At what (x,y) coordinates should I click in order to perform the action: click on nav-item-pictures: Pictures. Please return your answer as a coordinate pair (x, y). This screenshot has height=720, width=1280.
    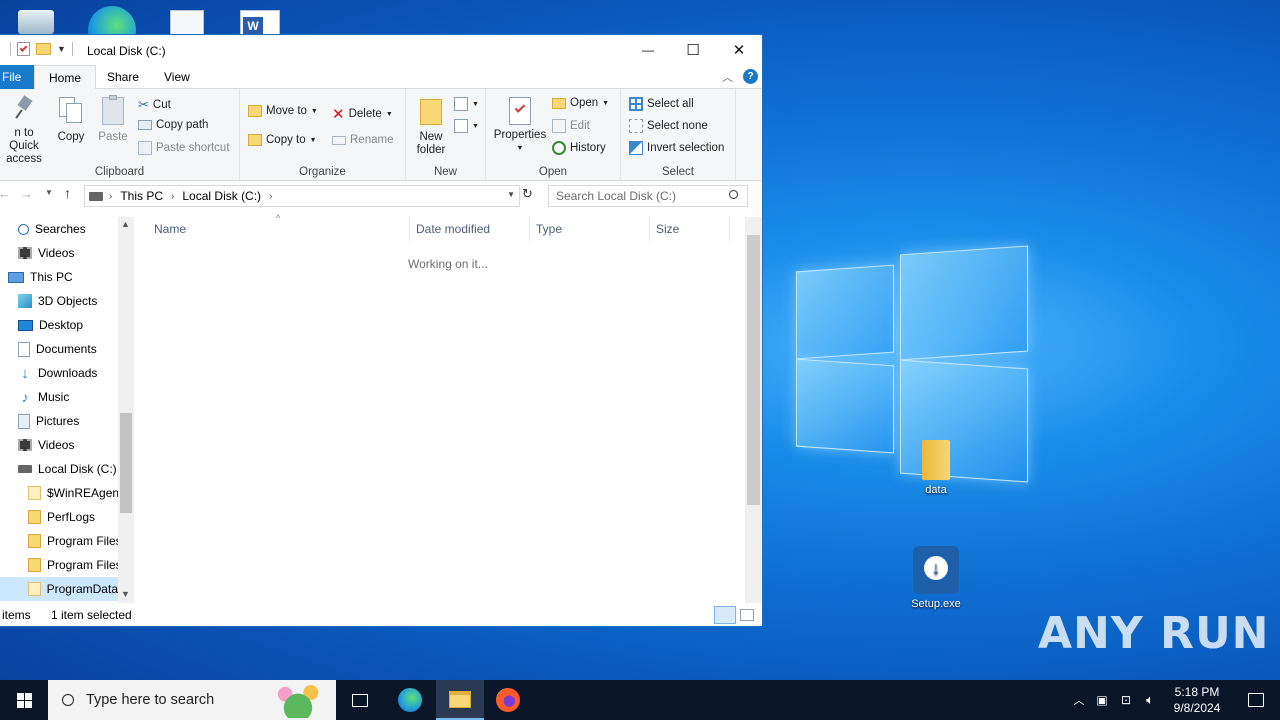
    Looking at the image, I should click on (48, 421).